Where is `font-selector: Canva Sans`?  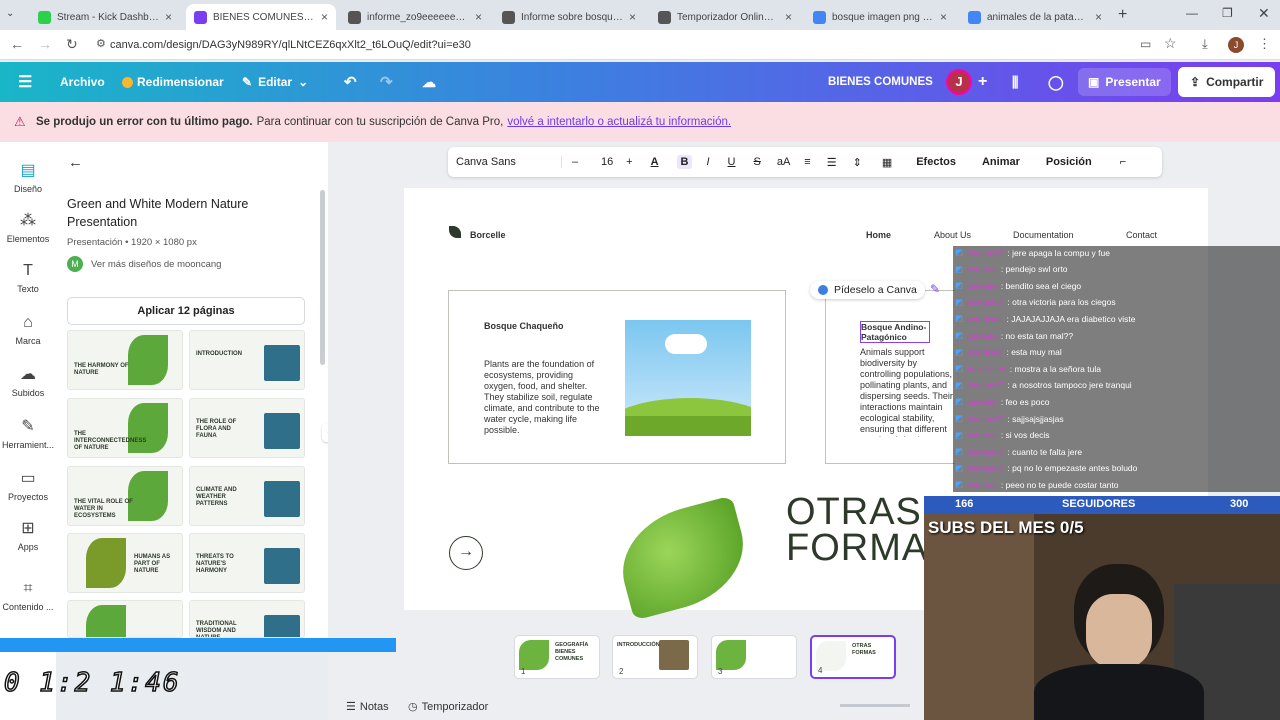 font-selector: Canva Sans is located at coordinates (509, 162).